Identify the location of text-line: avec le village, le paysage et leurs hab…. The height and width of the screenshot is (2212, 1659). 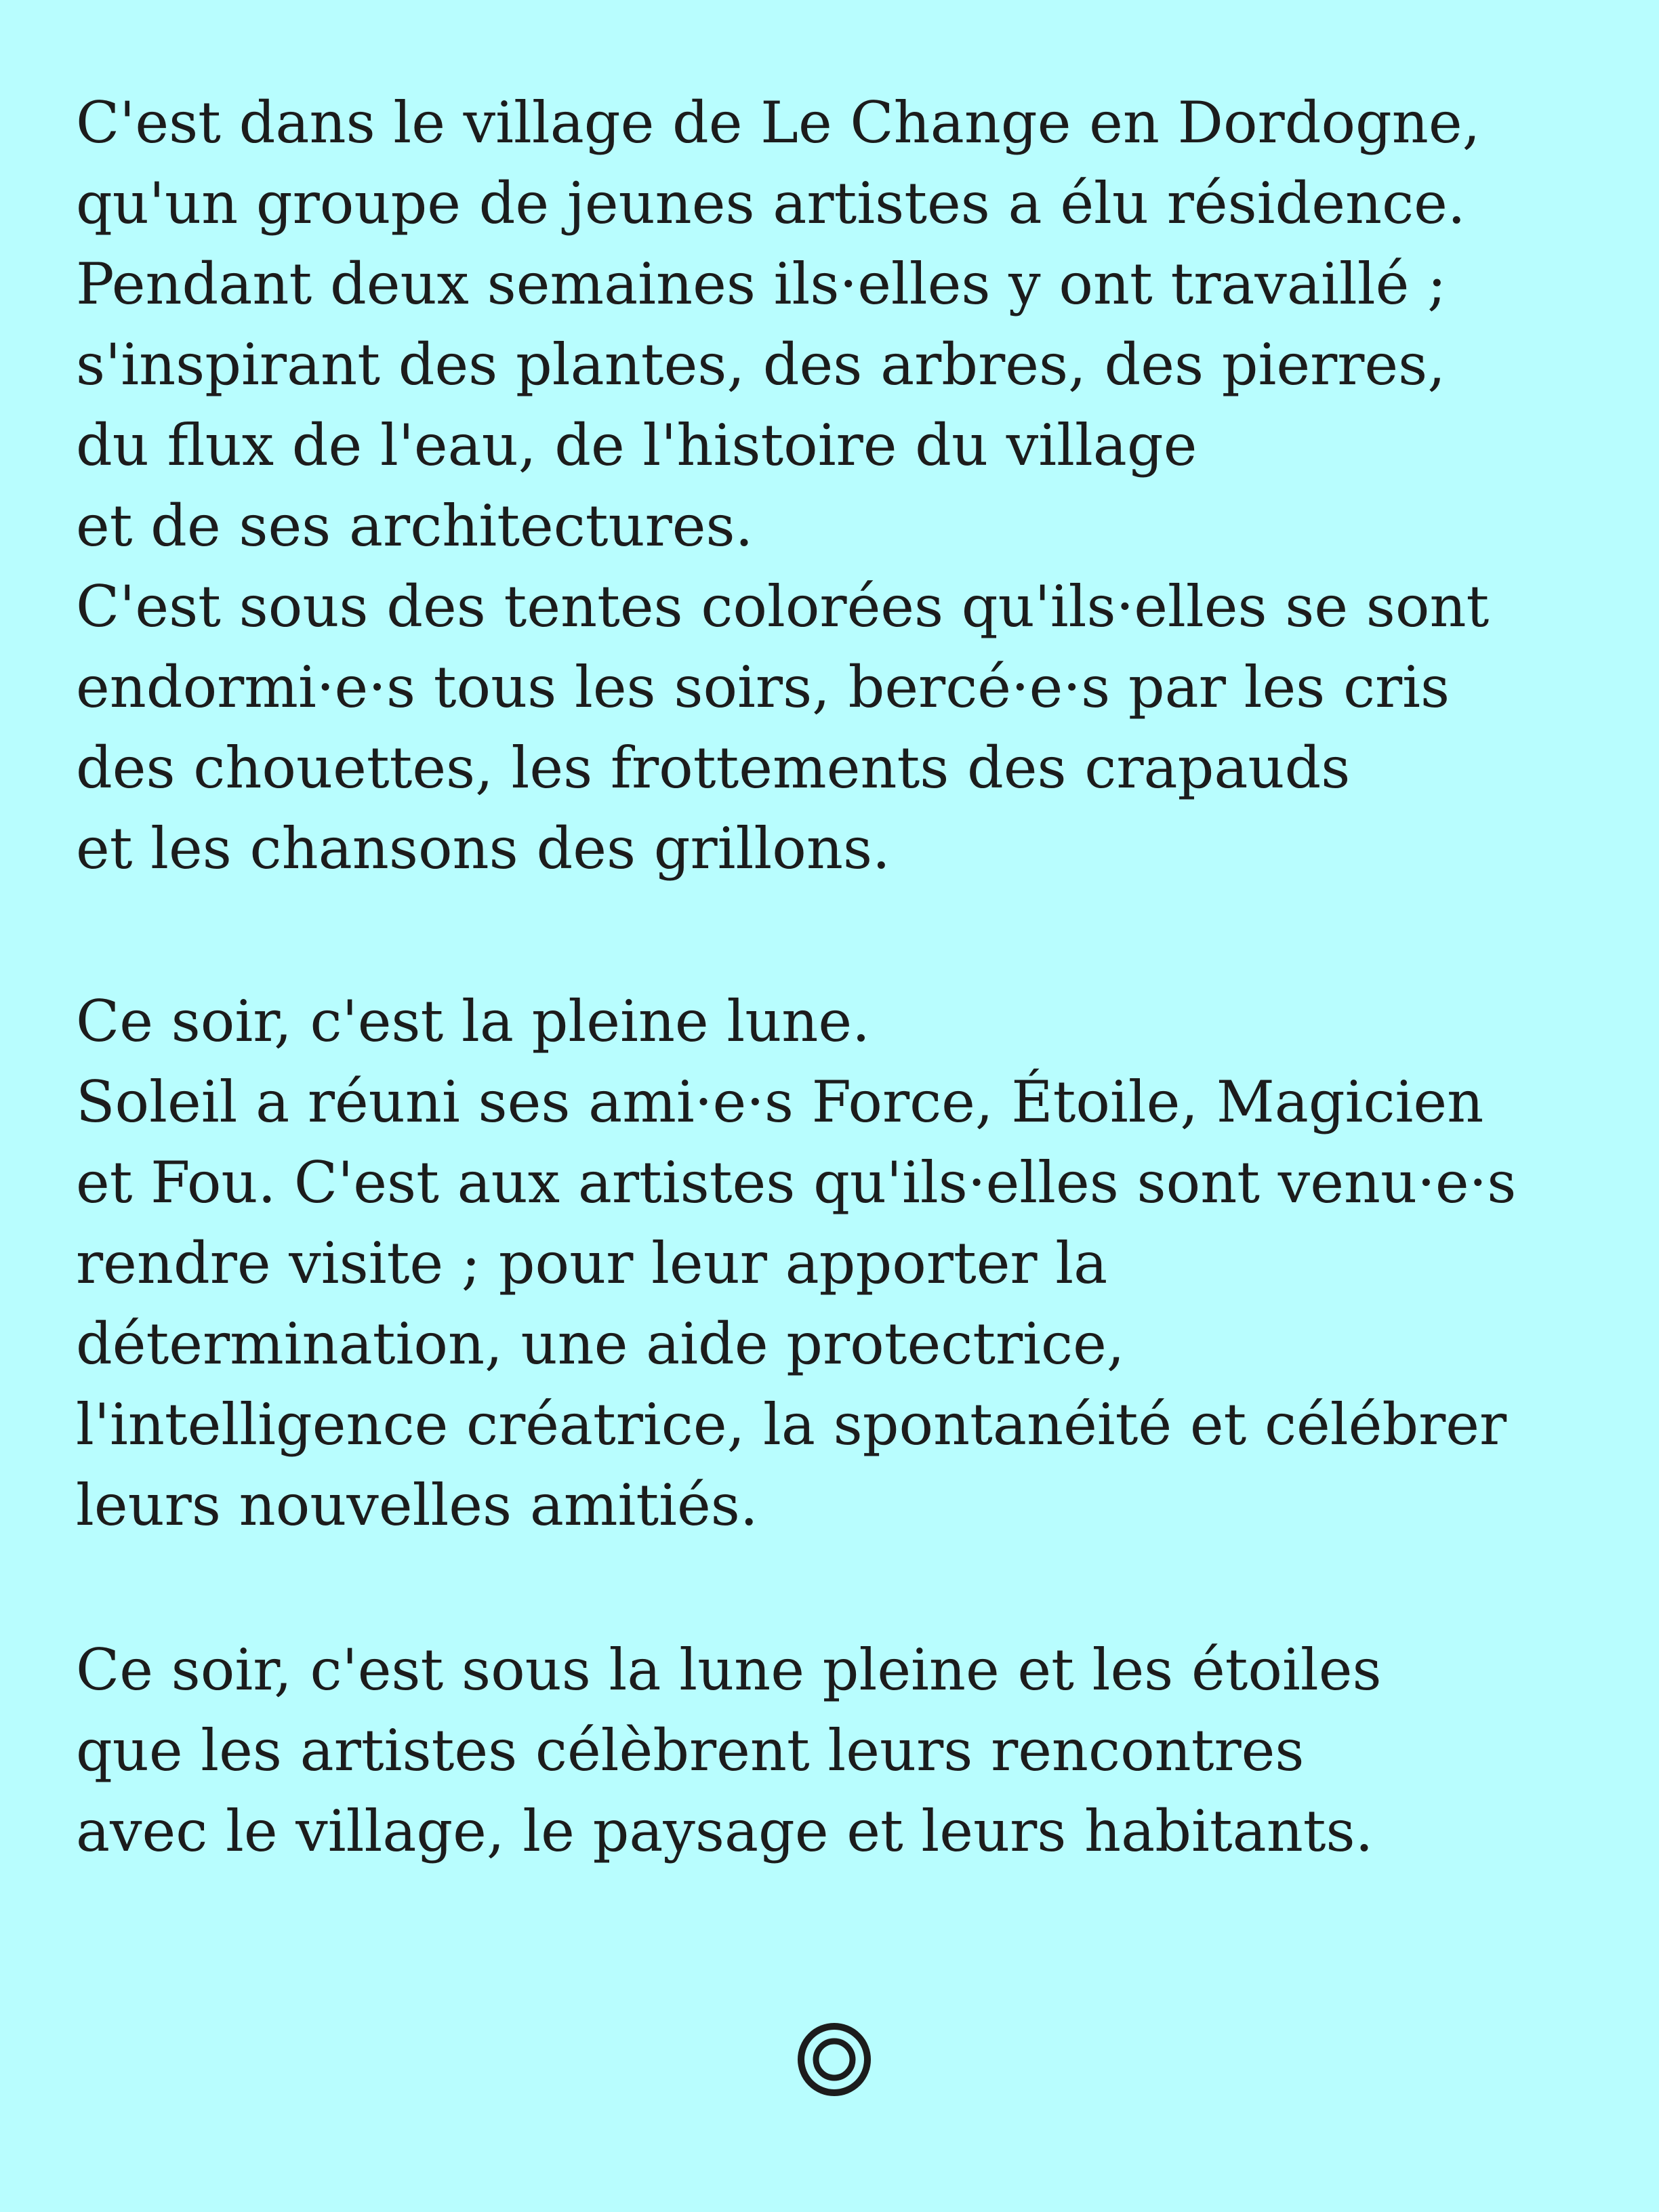
(725, 1831).